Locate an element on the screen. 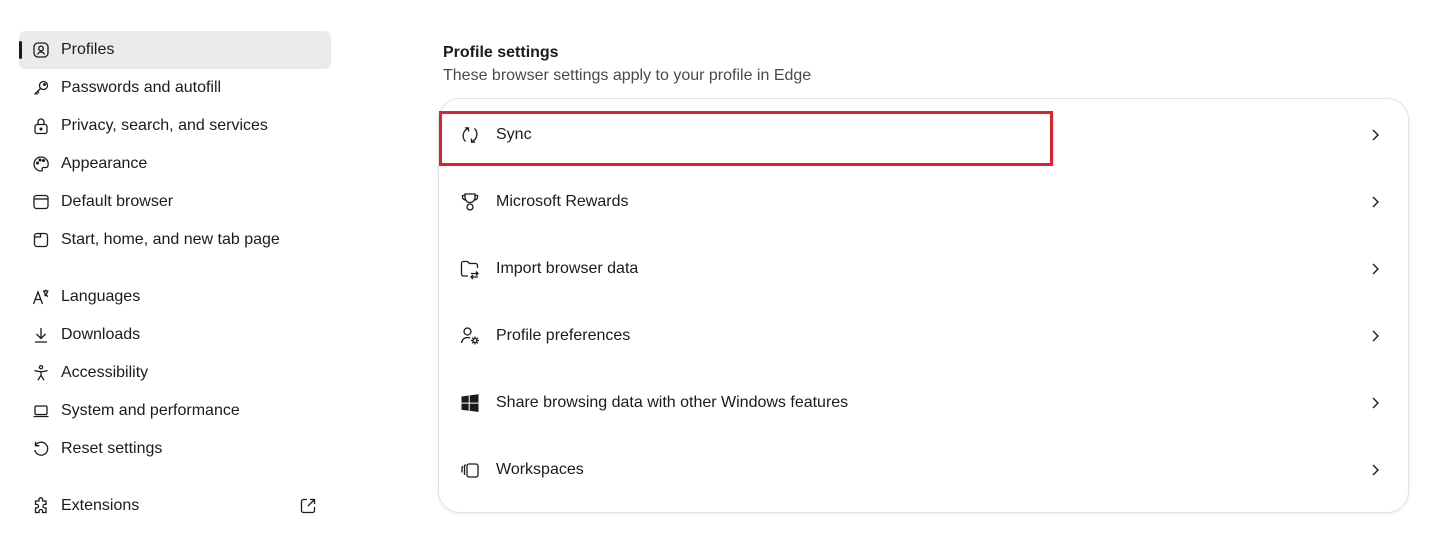 Image resolution: width=1451 pixels, height=536 pixels. sidebar-item-accessibility: Accessibility is located at coordinates (175, 373).